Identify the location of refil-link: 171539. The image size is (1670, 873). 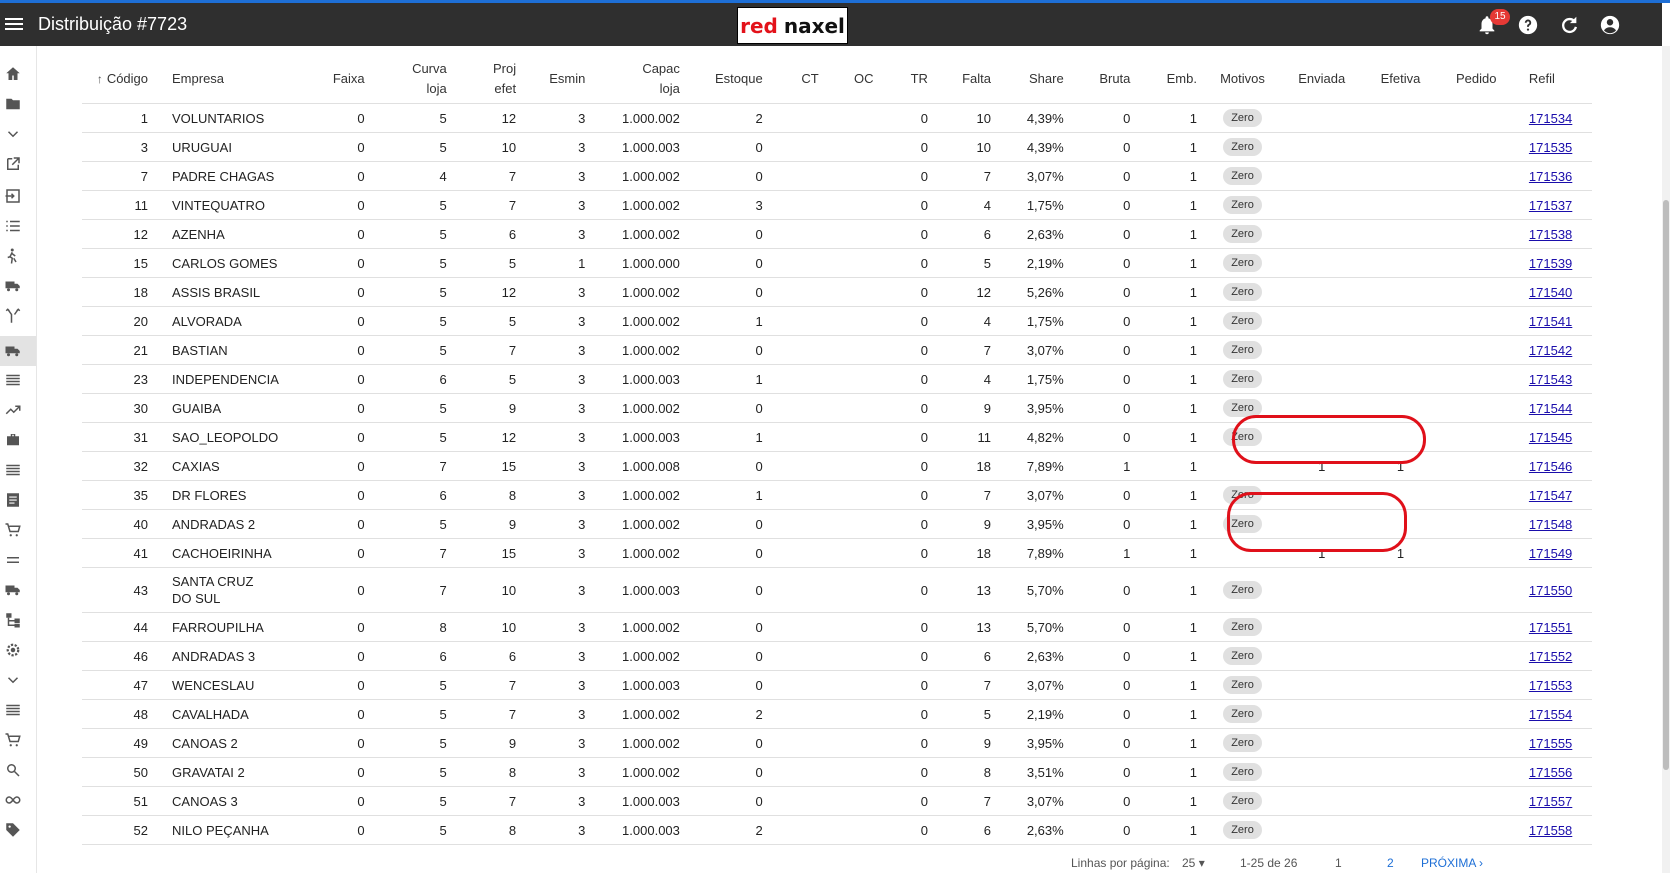
(1550, 263).